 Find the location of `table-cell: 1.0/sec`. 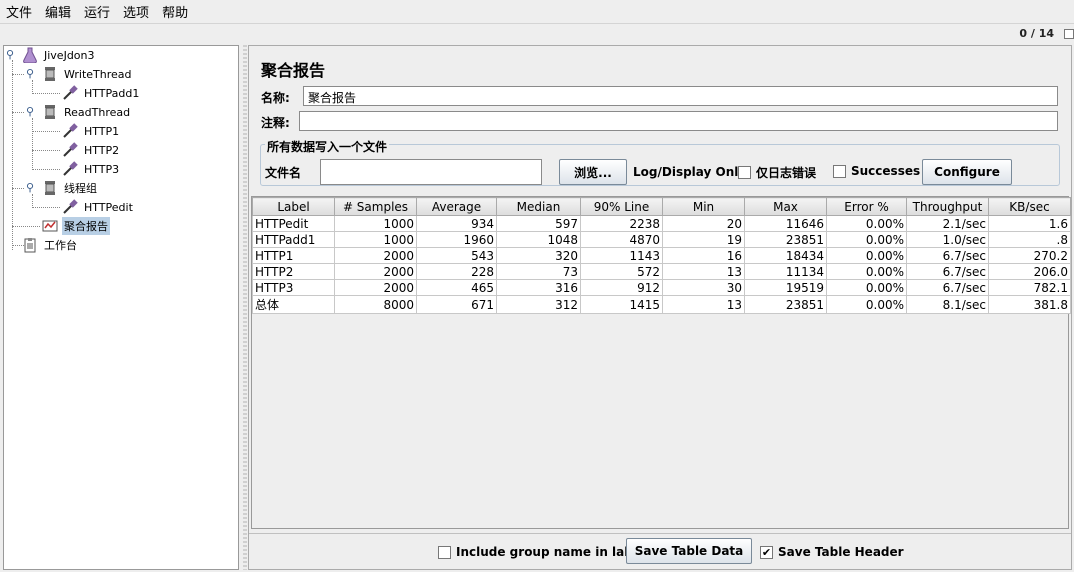

table-cell: 1.0/sec is located at coordinates (947, 239).